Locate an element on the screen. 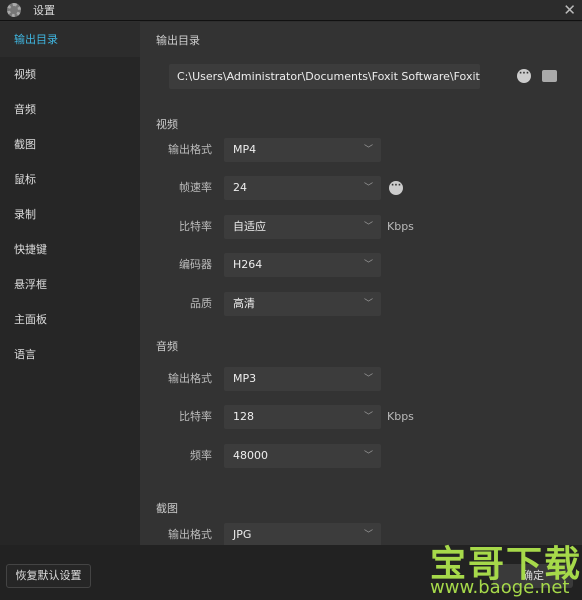 The image size is (582, 600). video-heading: 视频 is located at coordinates (167, 124).